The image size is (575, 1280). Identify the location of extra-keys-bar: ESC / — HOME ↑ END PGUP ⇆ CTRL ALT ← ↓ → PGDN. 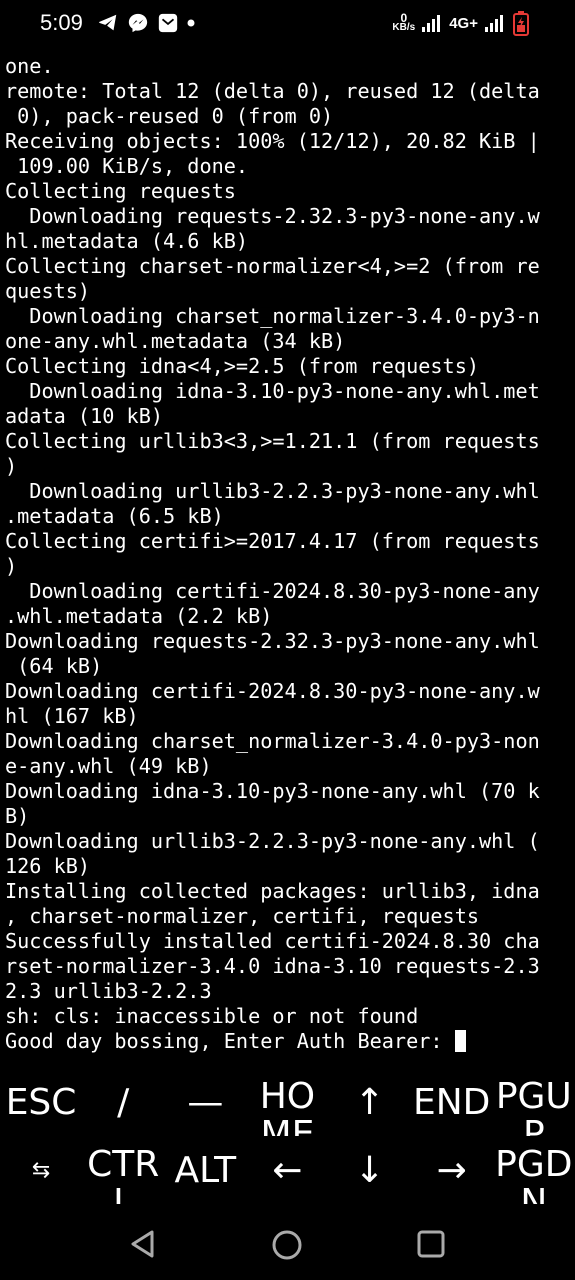
(287, 1140).